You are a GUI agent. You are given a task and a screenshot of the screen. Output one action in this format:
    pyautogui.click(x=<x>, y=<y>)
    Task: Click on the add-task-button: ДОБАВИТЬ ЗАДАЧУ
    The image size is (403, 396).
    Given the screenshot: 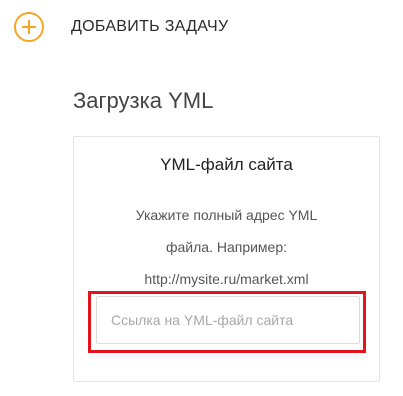 What is the action you would take?
    pyautogui.click(x=121, y=27)
    